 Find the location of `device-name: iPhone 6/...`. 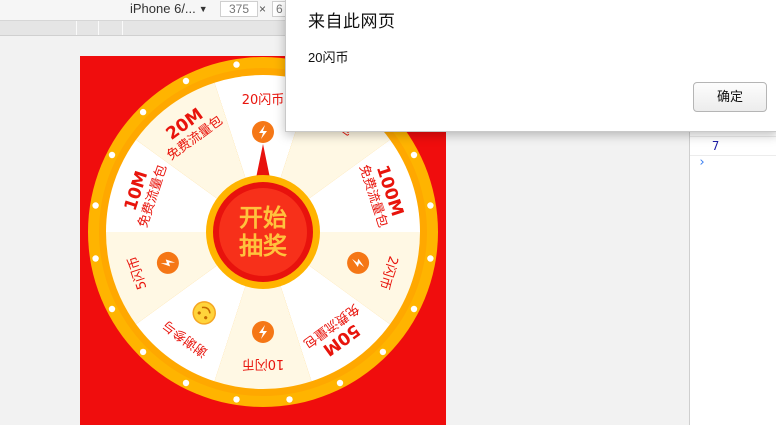

device-name: iPhone 6/... is located at coordinates (163, 8).